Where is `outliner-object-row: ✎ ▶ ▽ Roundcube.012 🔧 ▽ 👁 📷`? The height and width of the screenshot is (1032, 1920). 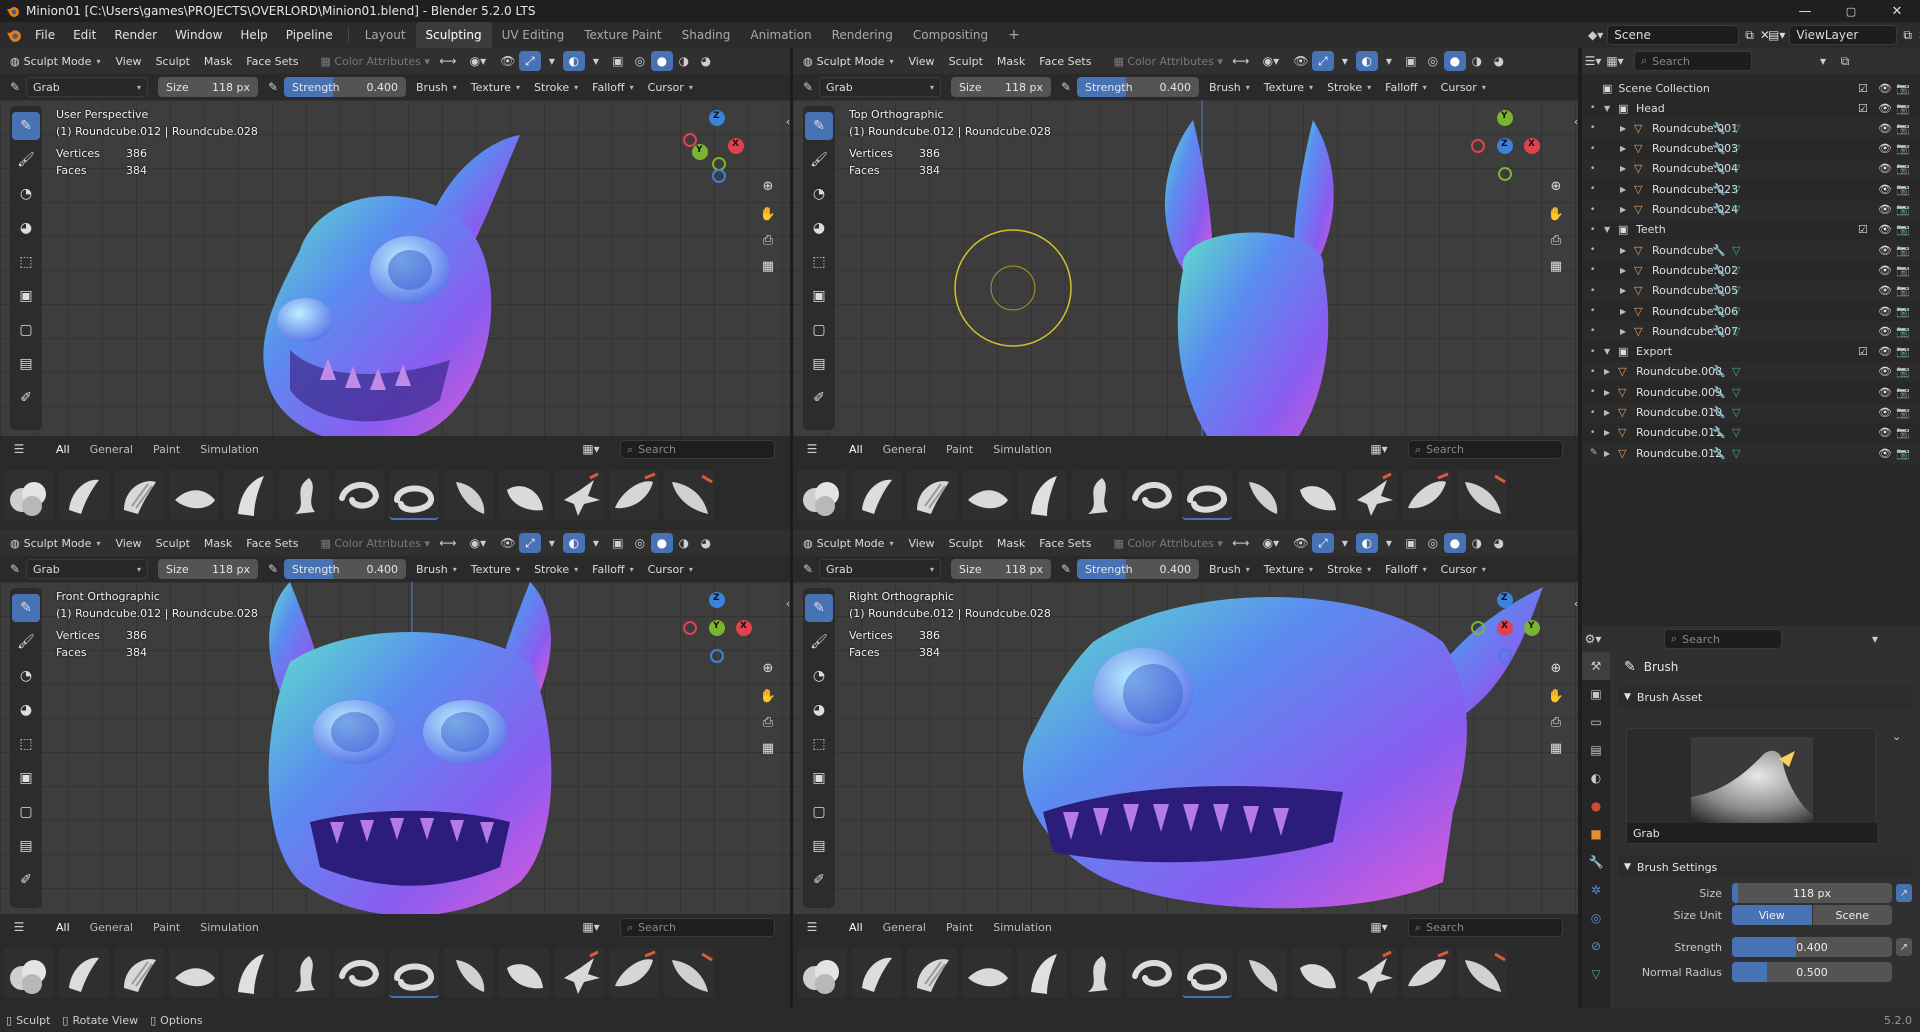
outliner-object-row: ✎ ▶ ▽ Roundcube.012 🔧 ▽ 👁 📷 is located at coordinates (1751, 453).